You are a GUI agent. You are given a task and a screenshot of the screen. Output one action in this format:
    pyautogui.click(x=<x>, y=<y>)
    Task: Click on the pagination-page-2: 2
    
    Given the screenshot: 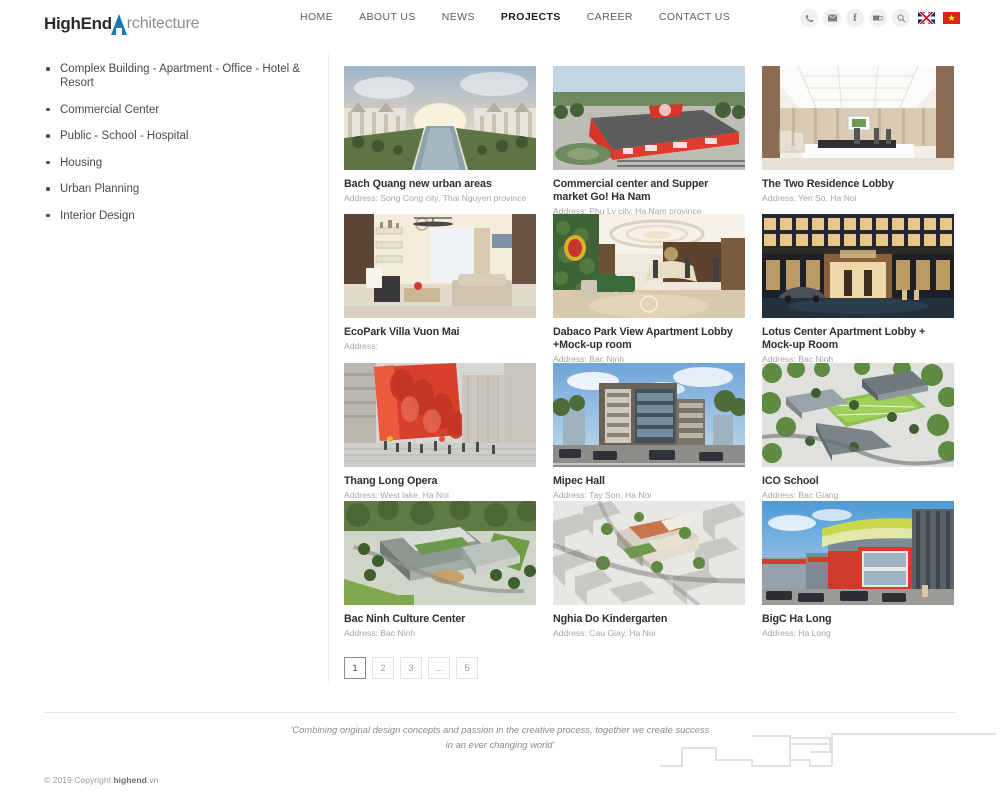 What is the action you would take?
    pyautogui.click(x=383, y=668)
    